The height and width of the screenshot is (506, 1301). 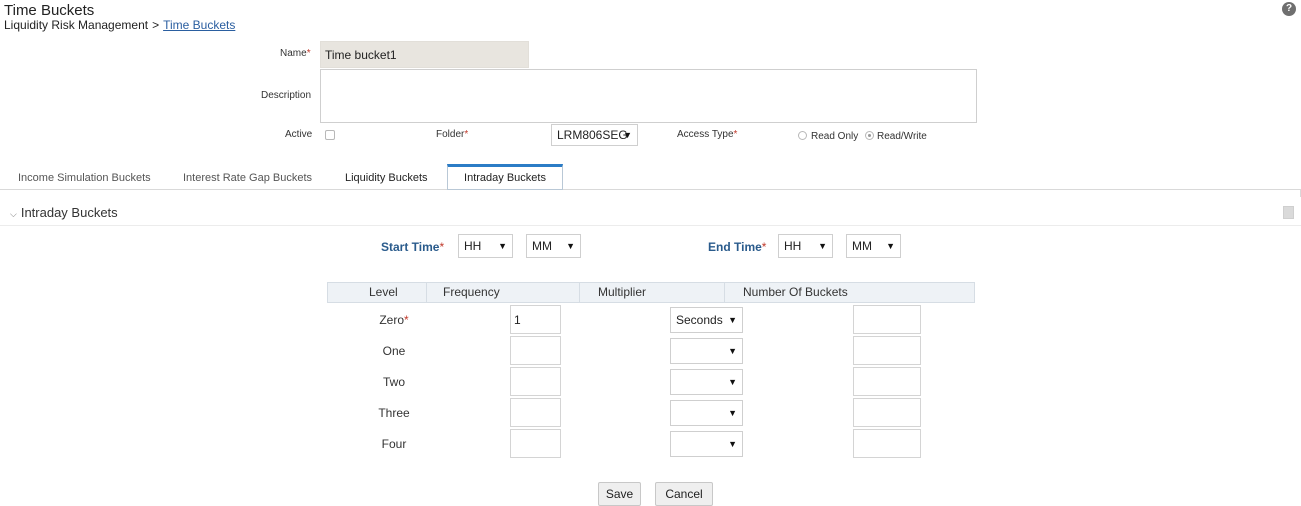 I want to click on end-time-label: End Time*, so click(x=737, y=247).